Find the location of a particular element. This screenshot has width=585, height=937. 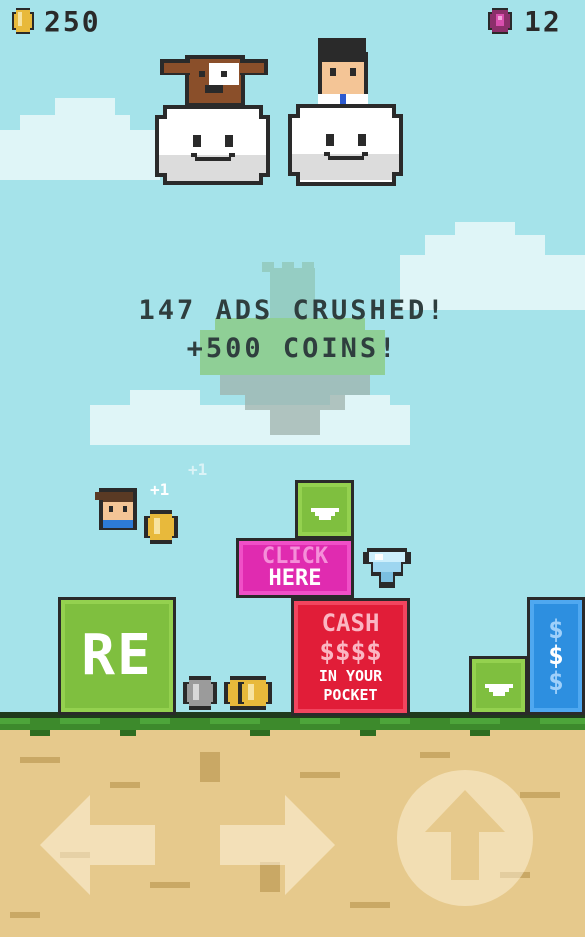

right-arrow-button is located at coordinates (275, 845).